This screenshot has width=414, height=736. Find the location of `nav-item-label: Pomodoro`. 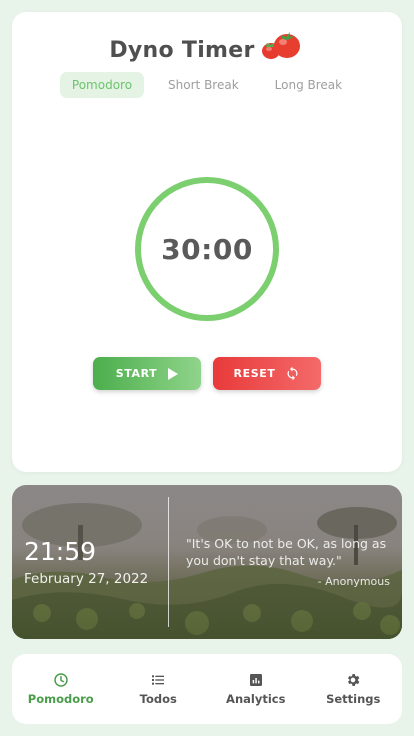

nav-item-label: Pomodoro is located at coordinates (60, 699).